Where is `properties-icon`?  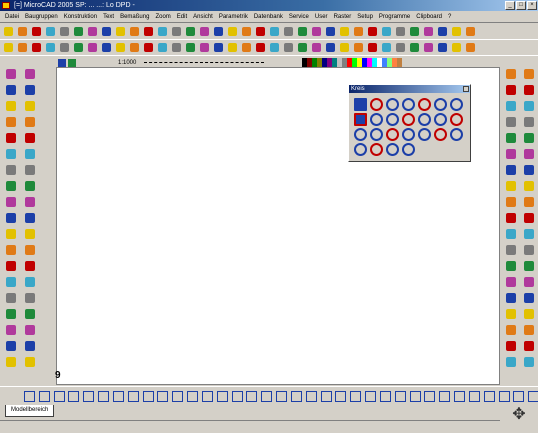
properties-icon is located at coordinates (414, 47).